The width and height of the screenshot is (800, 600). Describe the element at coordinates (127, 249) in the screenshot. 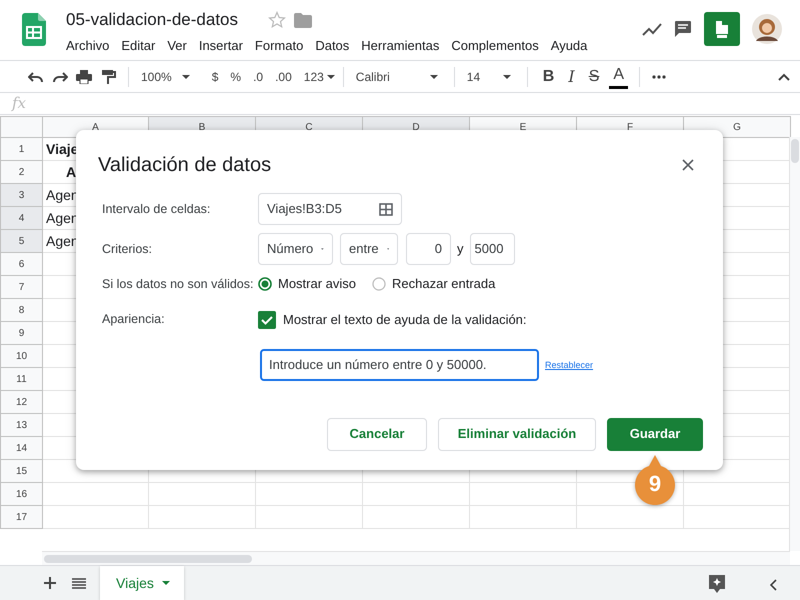

I see `field-label: Criterios:` at that location.